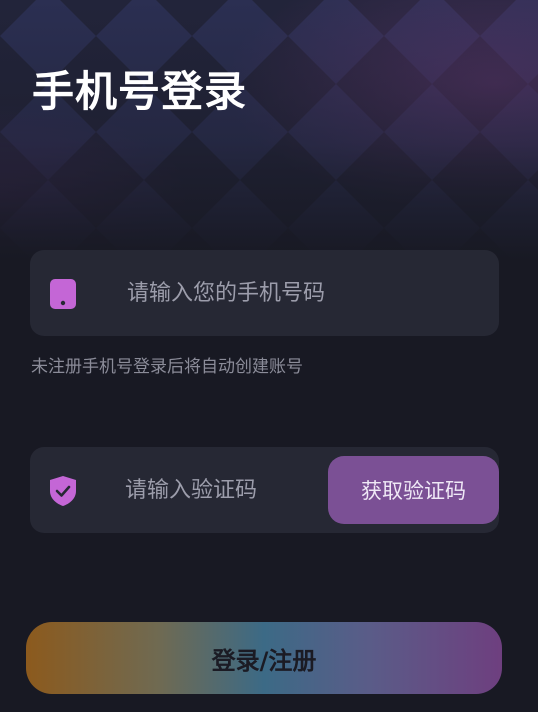 This screenshot has width=538, height=712. What do you see at coordinates (63, 294) in the screenshot?
I see `phone-icon` at bounding box center [63, 294].